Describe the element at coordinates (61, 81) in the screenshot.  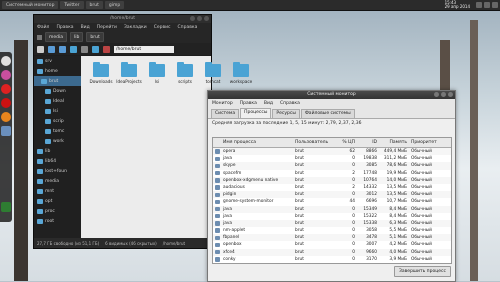
I see `sidebar-item-selected: brut` at that location.